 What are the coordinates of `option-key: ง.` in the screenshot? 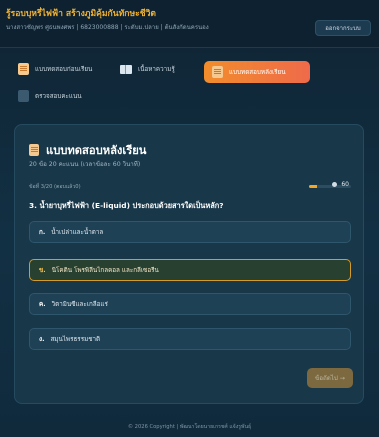 It's located at (42, 339).